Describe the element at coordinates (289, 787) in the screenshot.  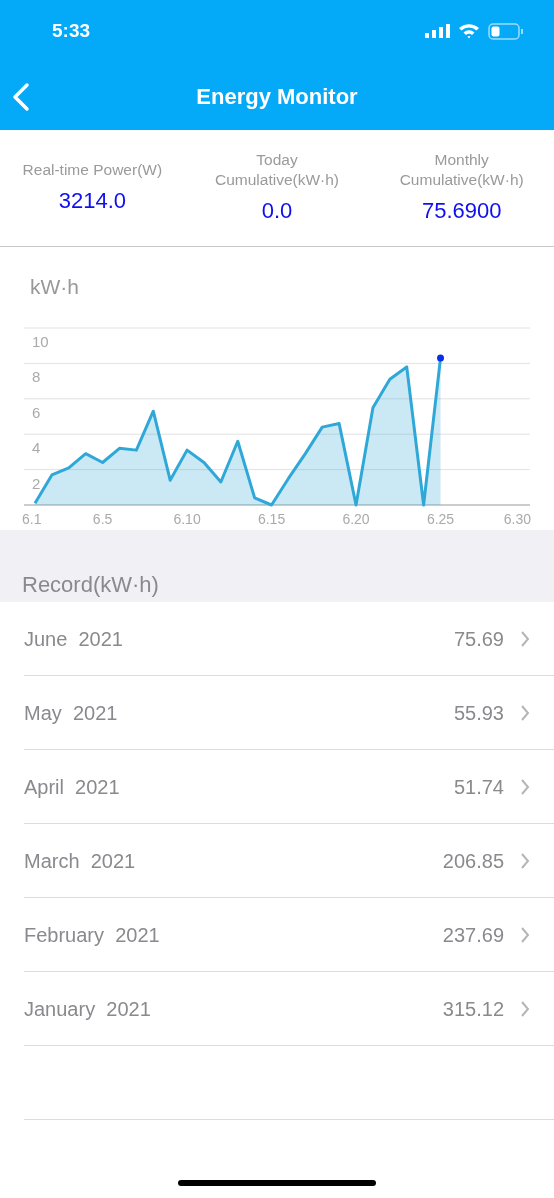
I see `record-row: April 2021 51.74` at that location.